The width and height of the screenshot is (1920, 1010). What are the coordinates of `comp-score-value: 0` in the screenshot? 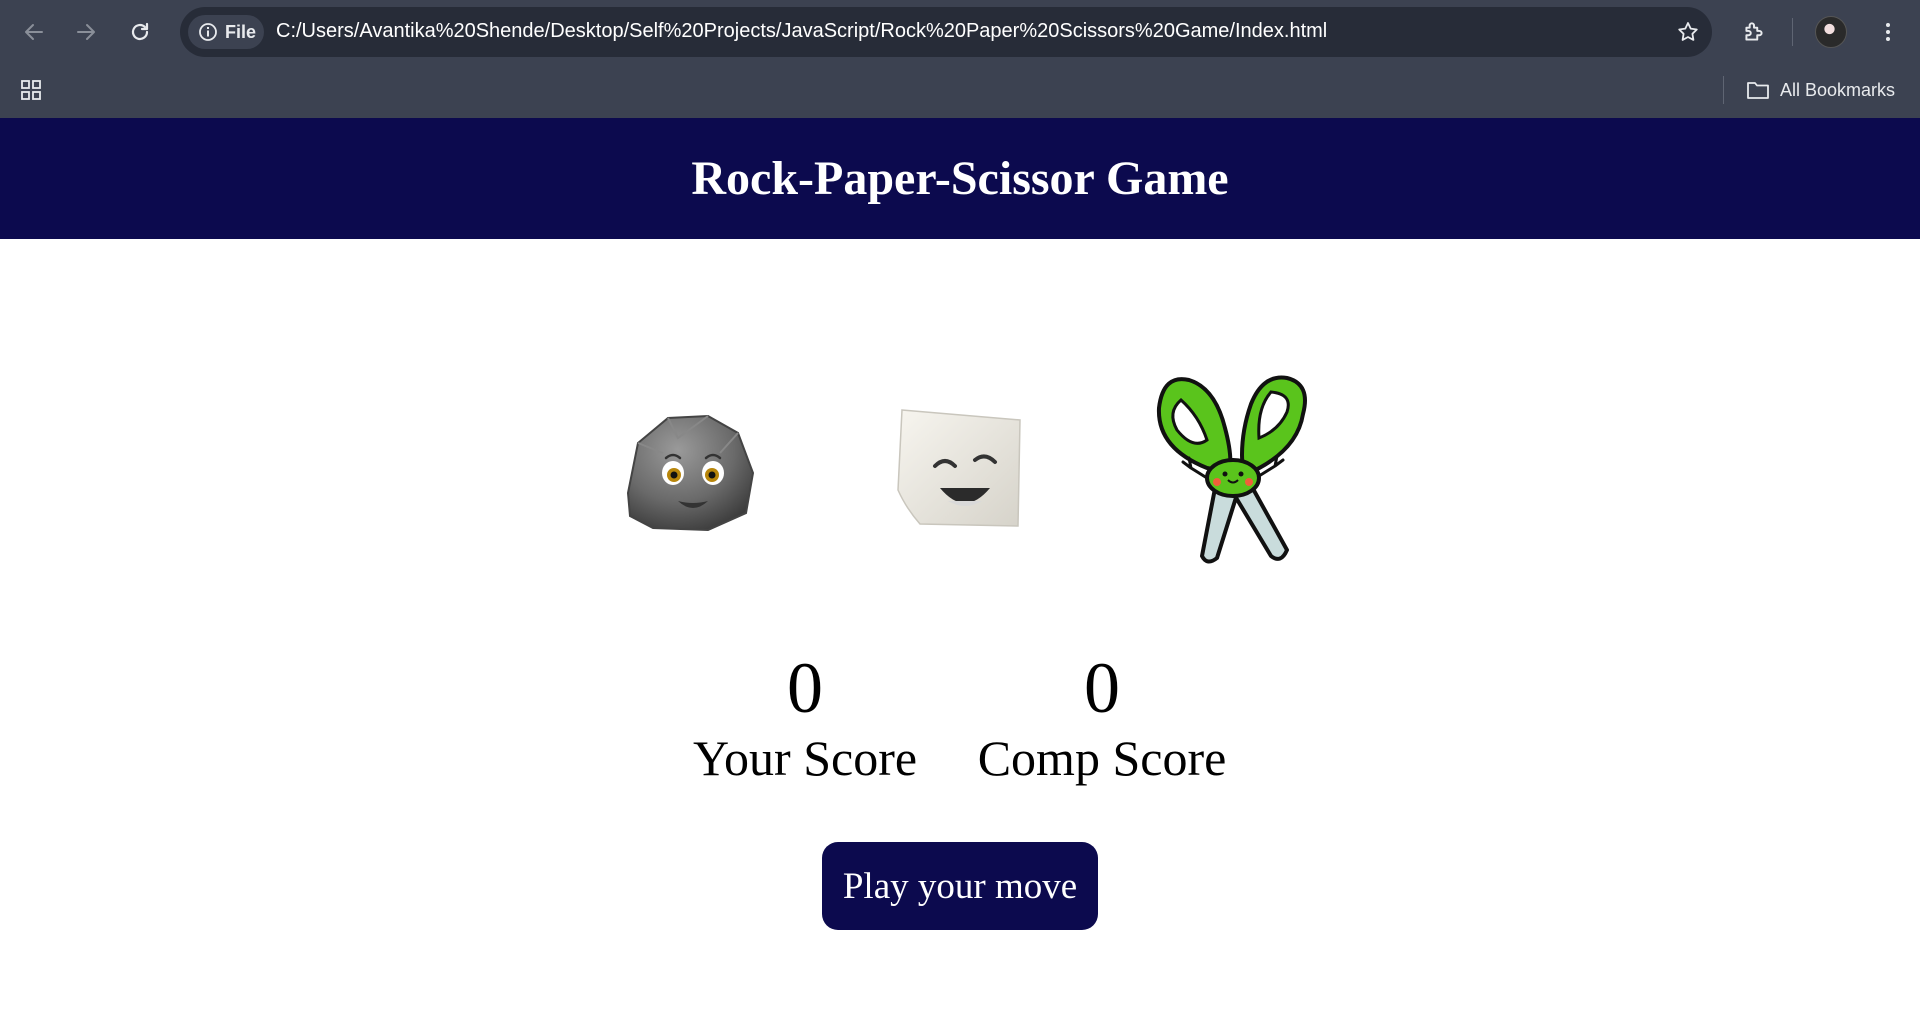 It's located at (1102, 688).